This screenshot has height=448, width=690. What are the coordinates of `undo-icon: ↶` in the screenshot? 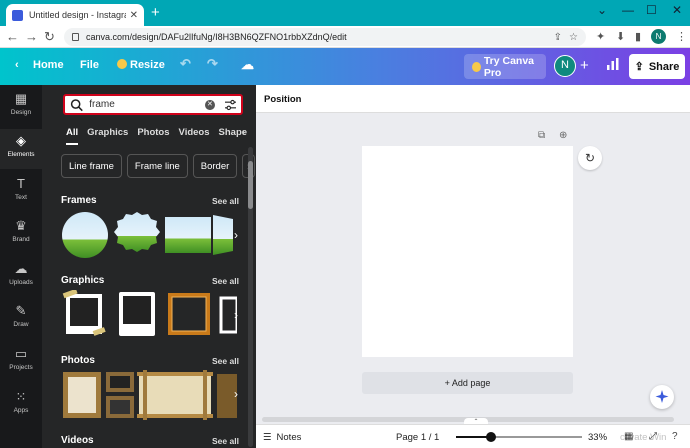 It's located at (185, 64).